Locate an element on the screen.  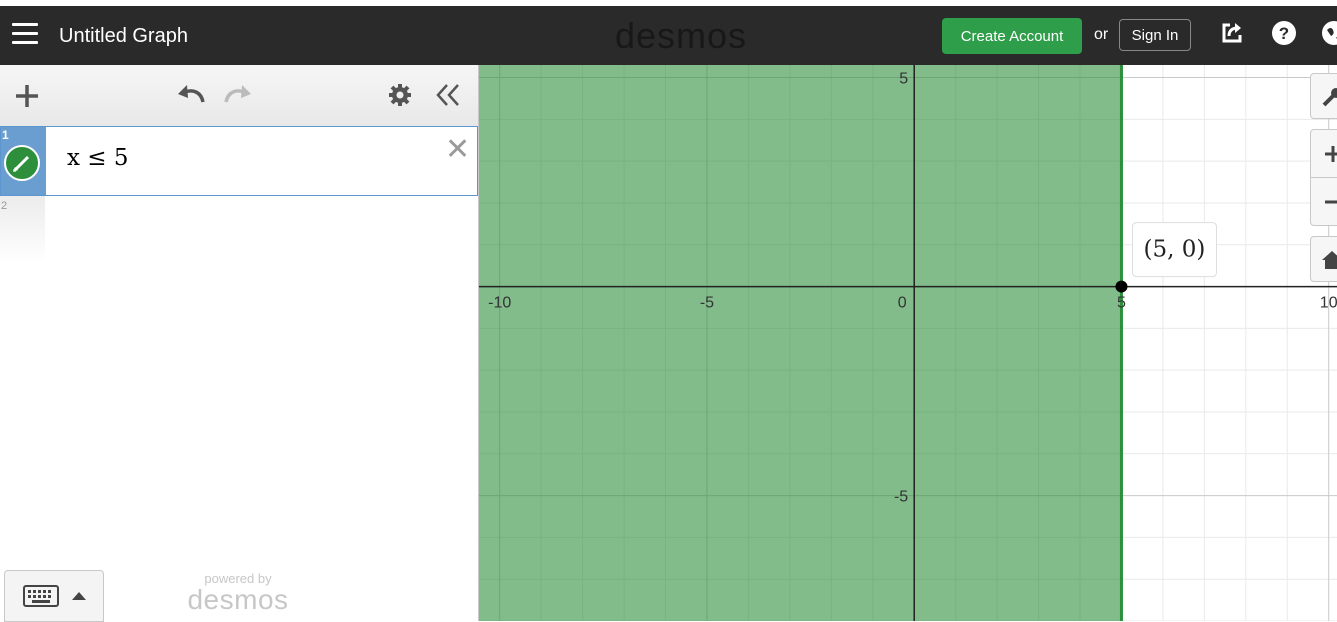
expression-gutter: 2 is located at coordinates (22, 230).